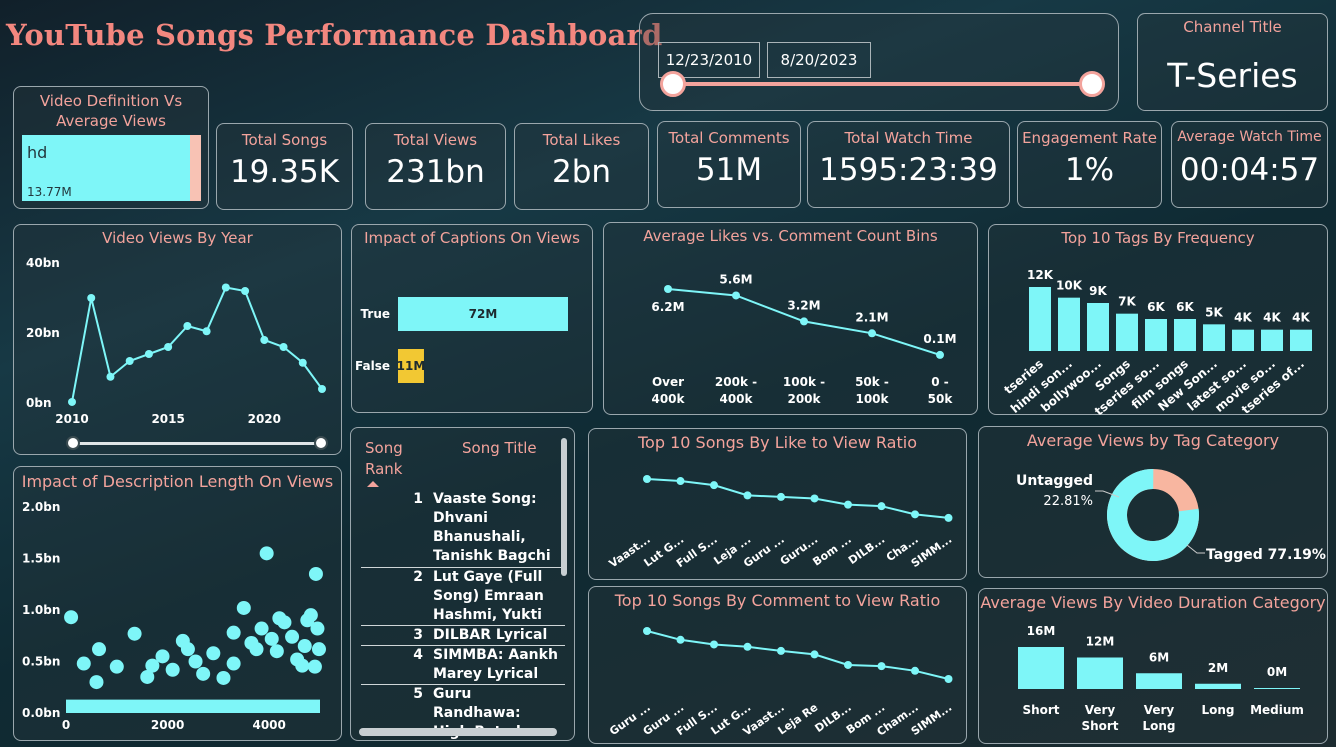 Image resolution: width=1336 pixels, height=747 pixels. What do you see at coordinates (41, 559) in the screenshot?
I see `y-tick-label: 1.5bn` at bounding box center [41, 559].